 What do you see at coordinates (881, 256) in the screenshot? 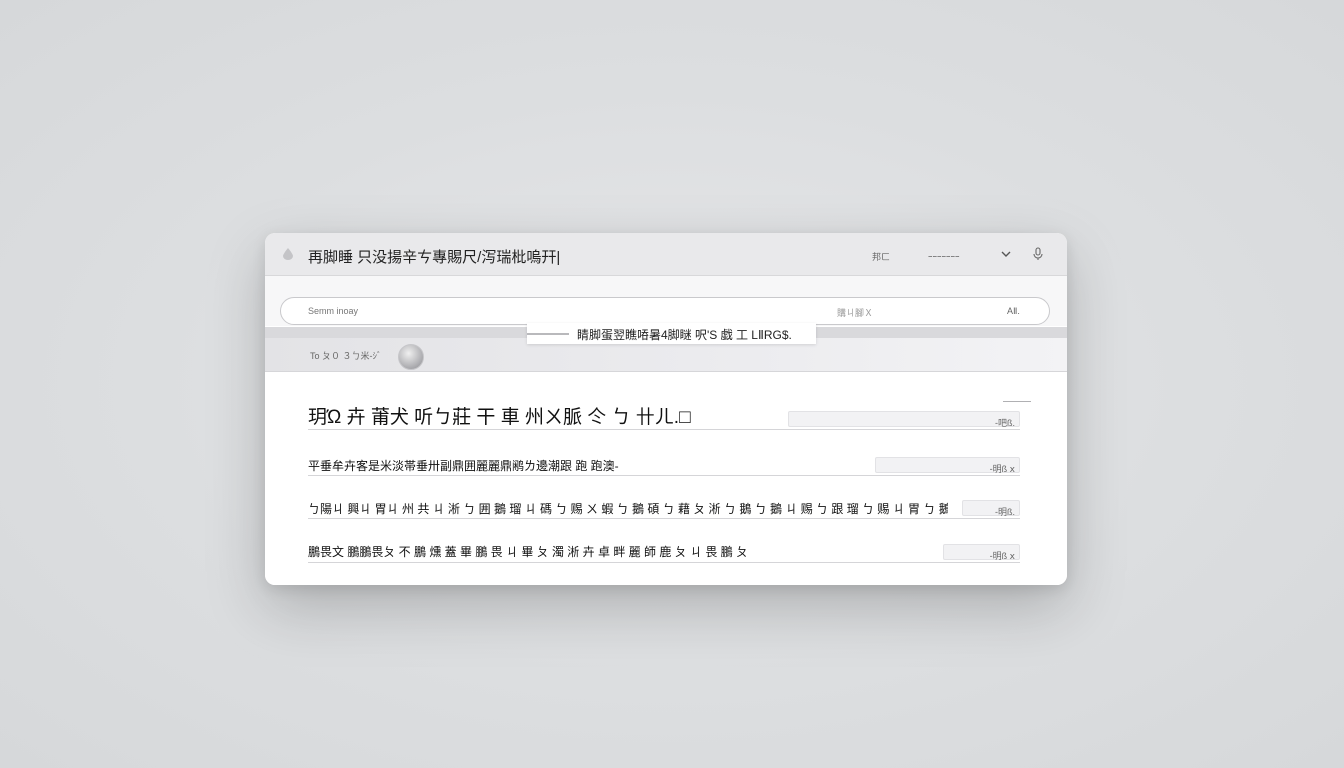
I see `toolbar-action-1: 邦ㄈ` at bounding box center [881, 256].